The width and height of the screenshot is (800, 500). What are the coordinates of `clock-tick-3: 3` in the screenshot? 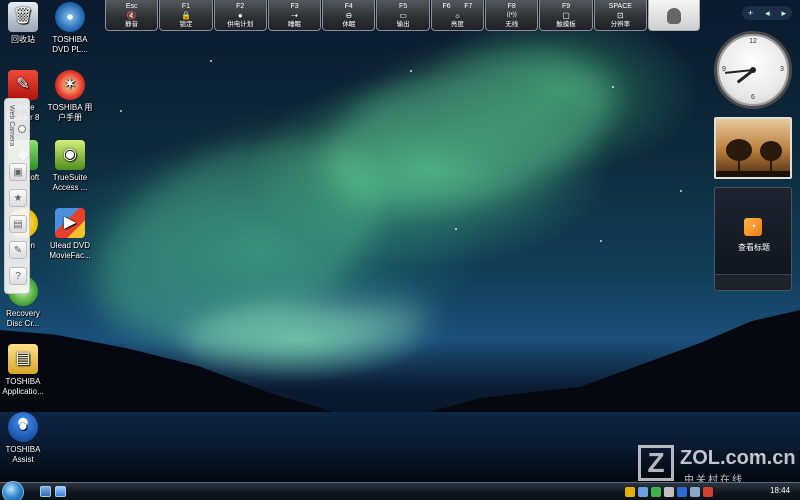 It's located at (782, 69).